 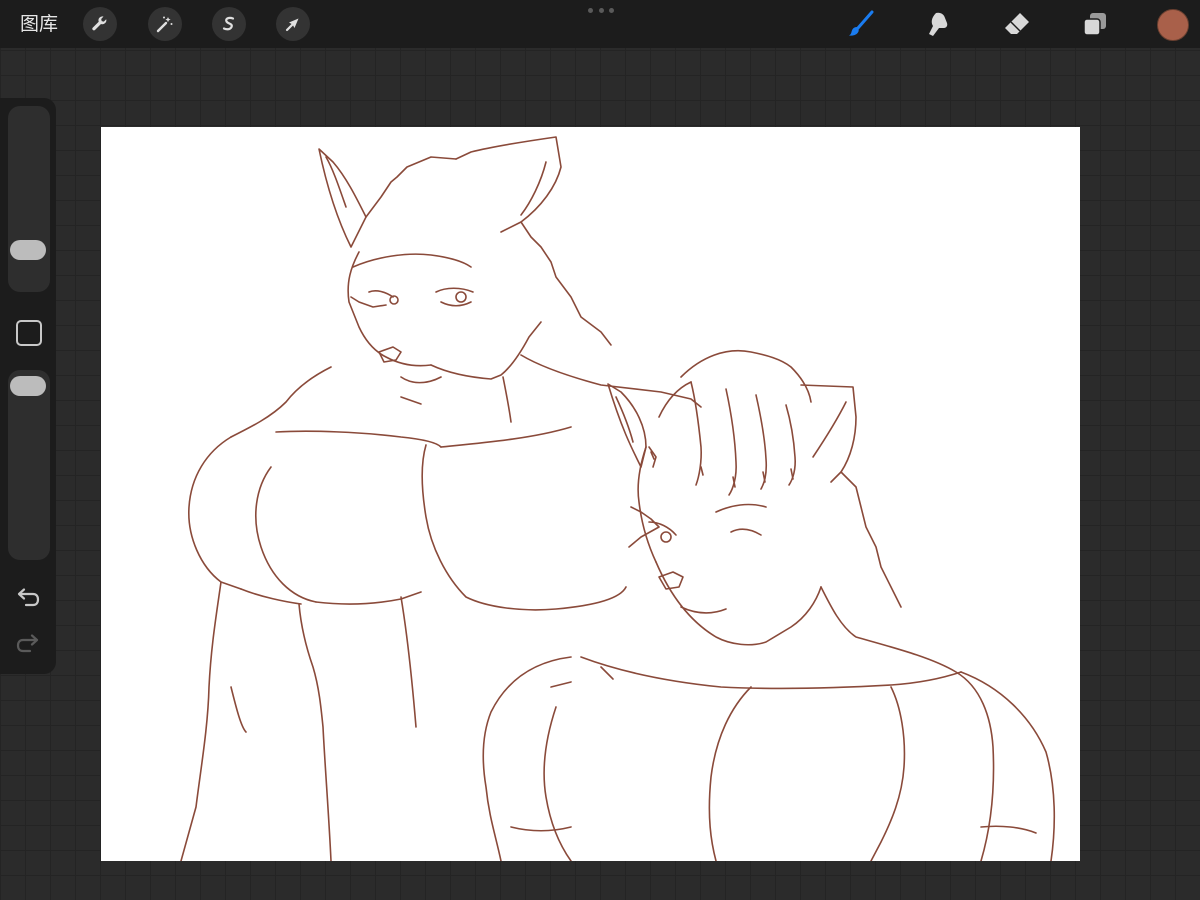 What do you see at coordinates (29, 199) in the screenshot?
I see `brush-size-slider` at bounding box center [29, 199].